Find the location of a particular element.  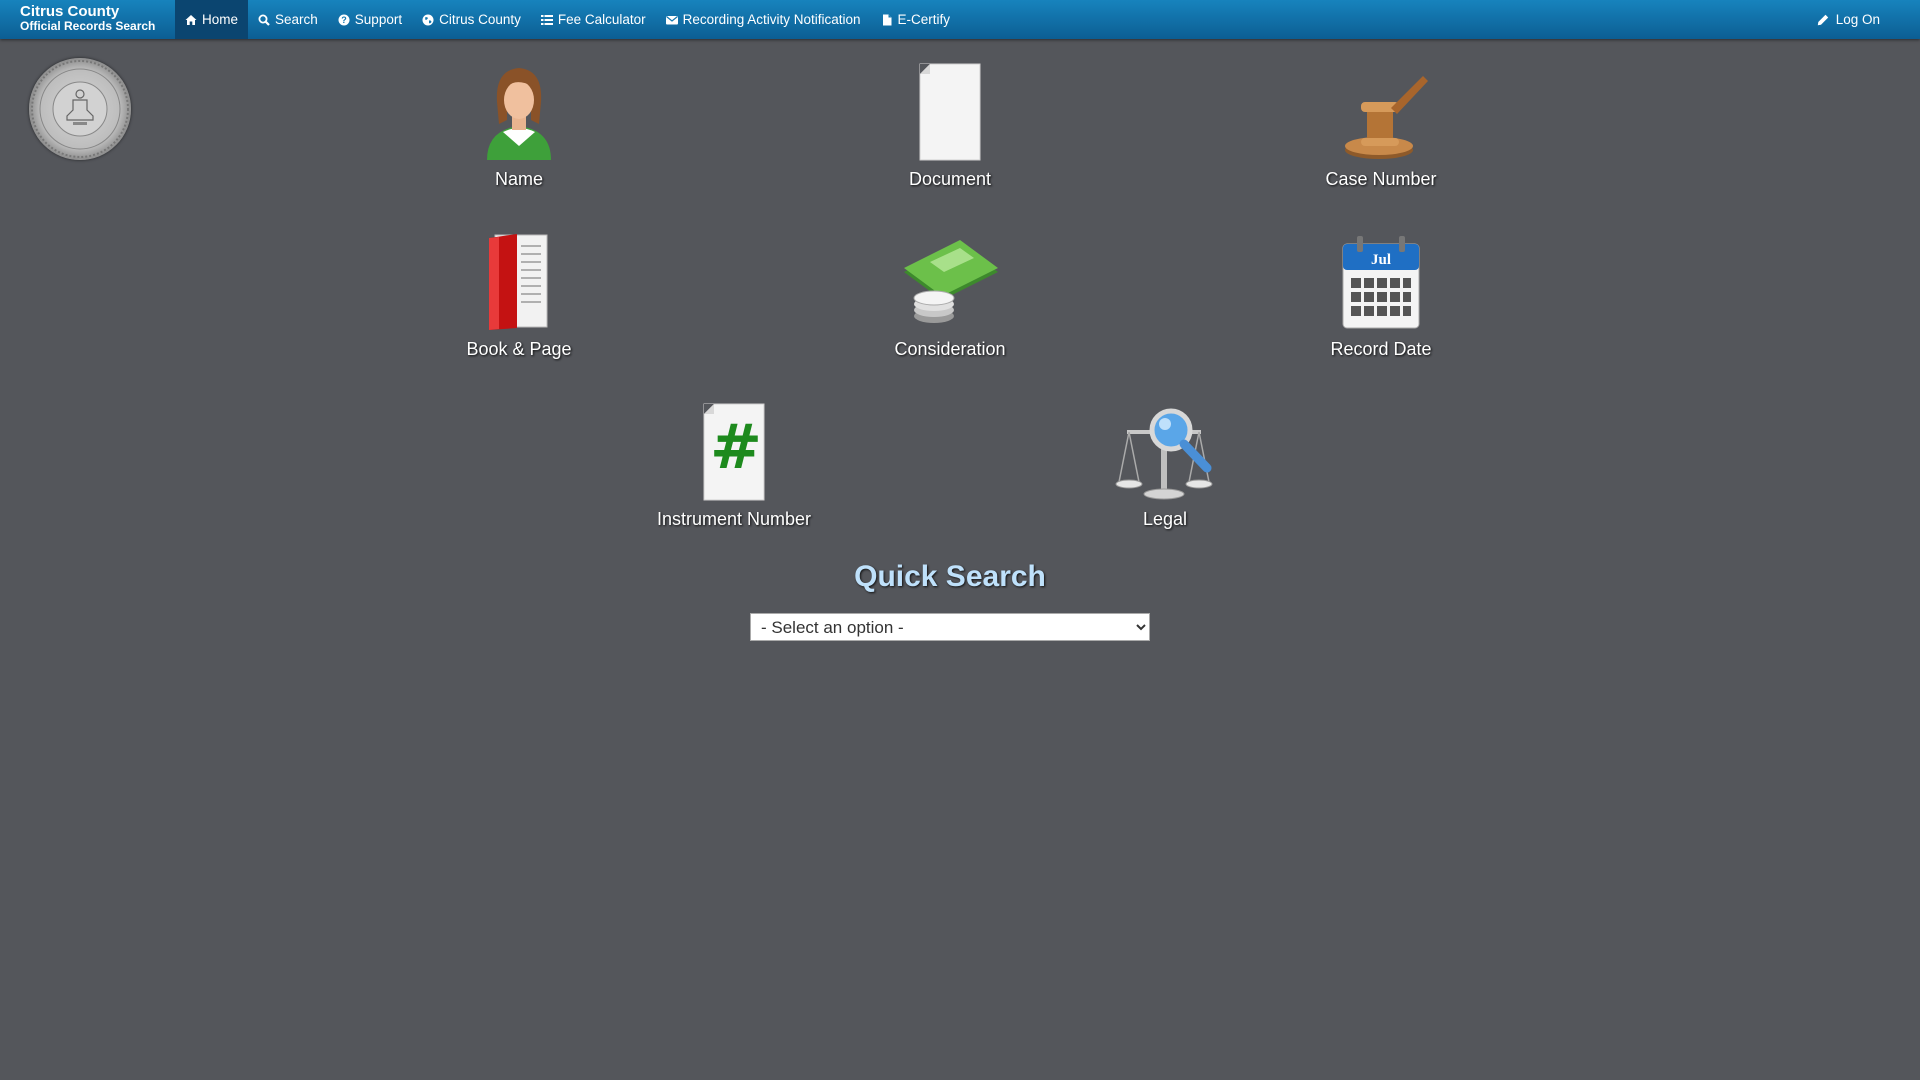

county-seal-logo is located at coordinates (80, 109).